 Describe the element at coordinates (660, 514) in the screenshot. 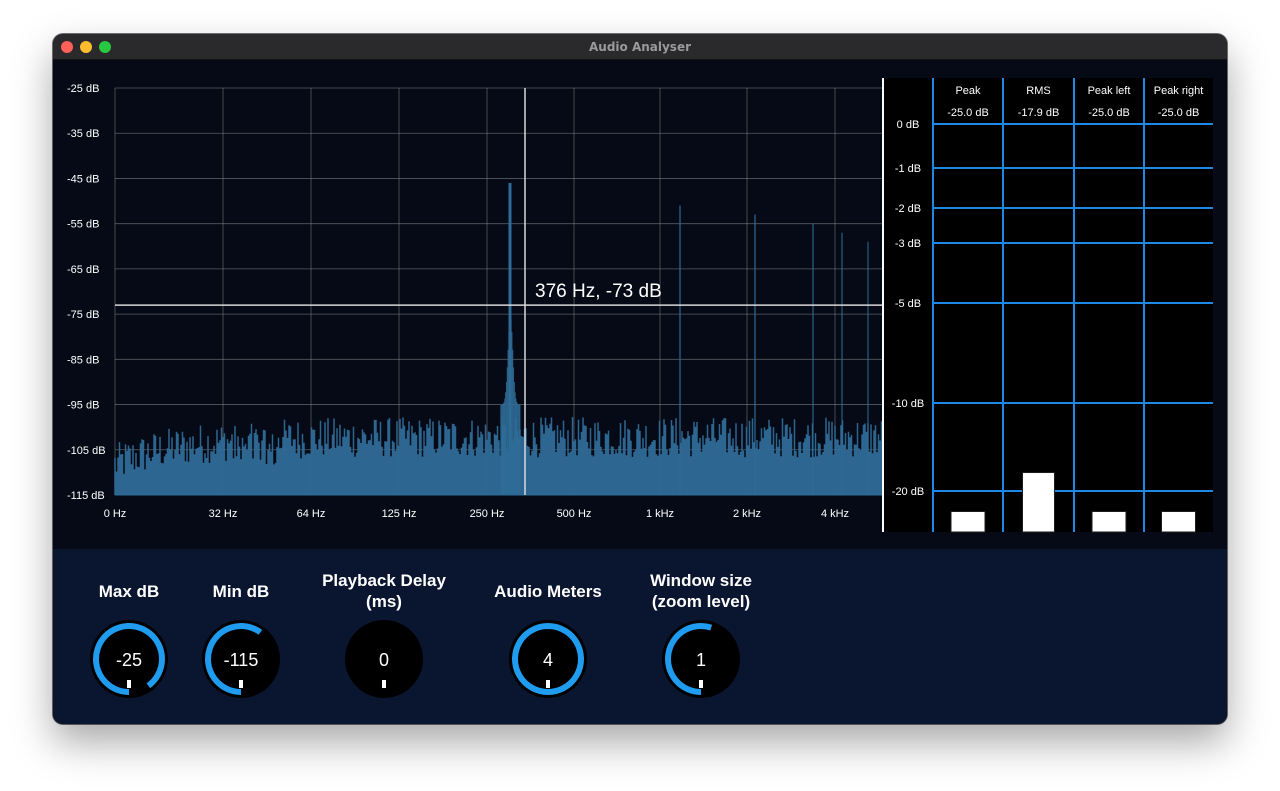

I see `x-tick-label: 1 kHz` at that location.